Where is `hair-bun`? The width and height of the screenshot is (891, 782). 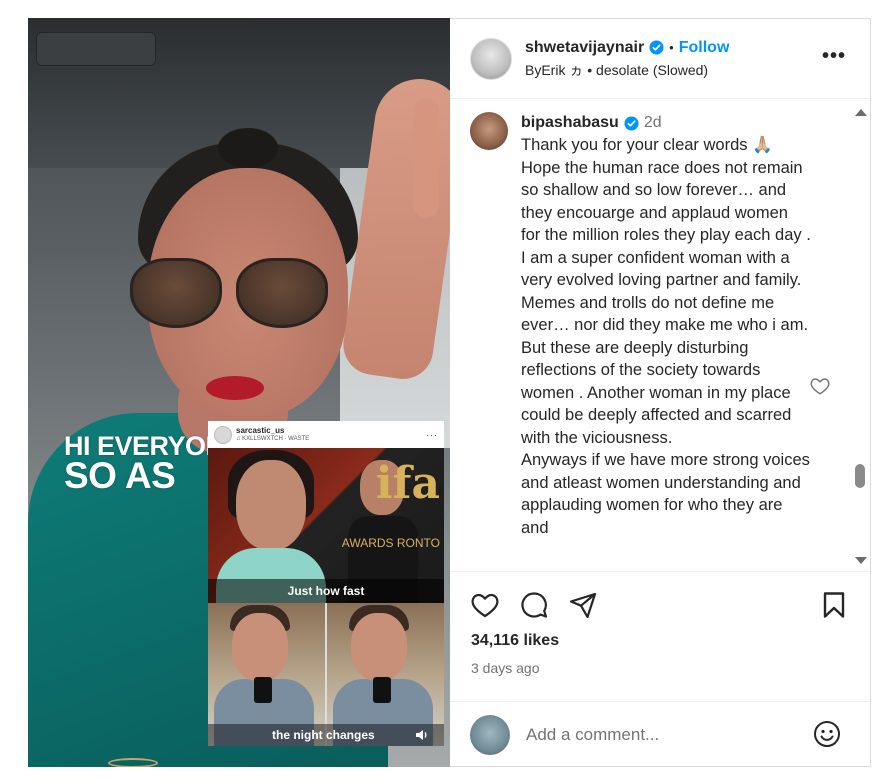
hair-bun is located at coordinates (248, 148).